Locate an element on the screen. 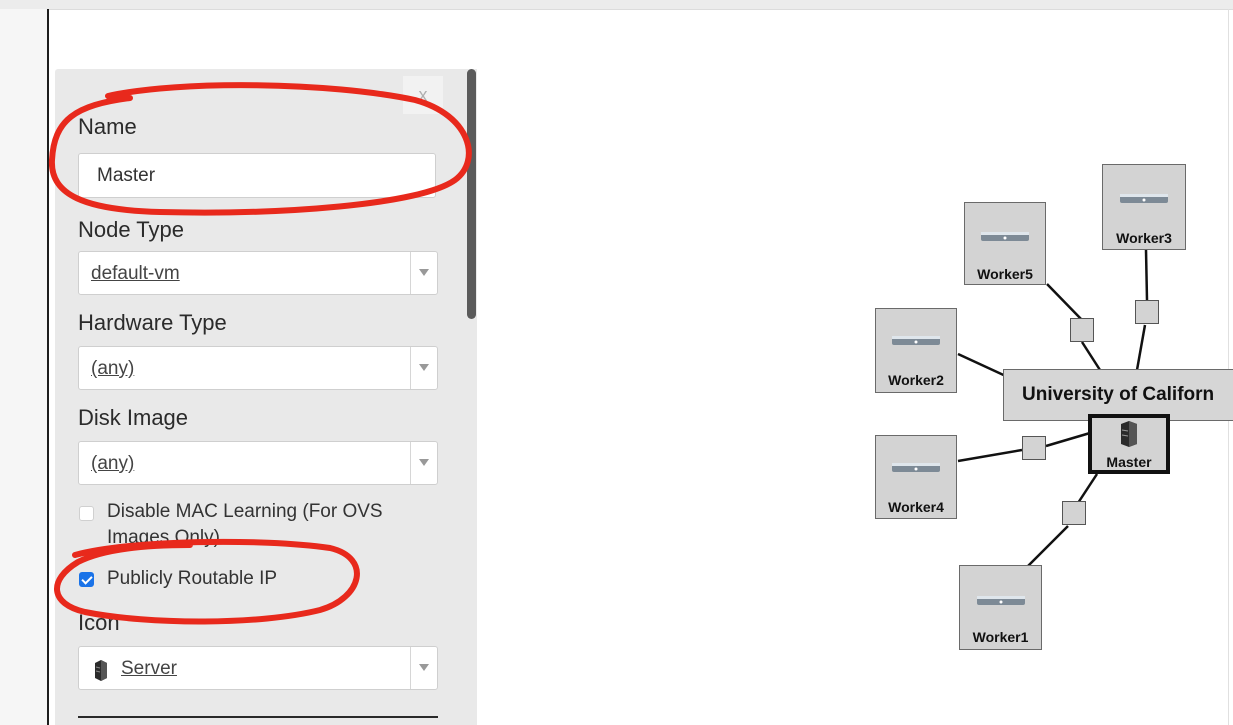 The width and height of the screenshot is (1233, 725). server-icon is located at coordinates (1129, 434).